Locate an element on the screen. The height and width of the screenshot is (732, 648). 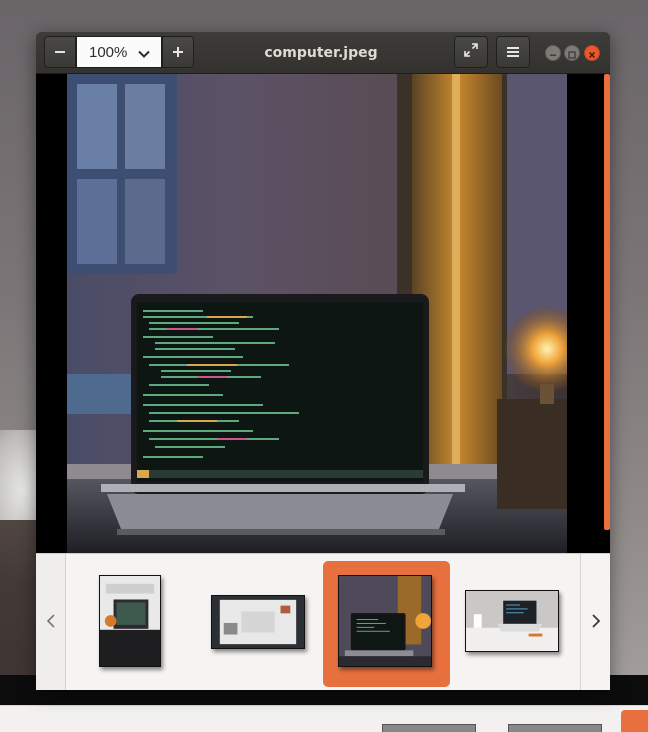
plus-icon is located at coordinates (178, 52).